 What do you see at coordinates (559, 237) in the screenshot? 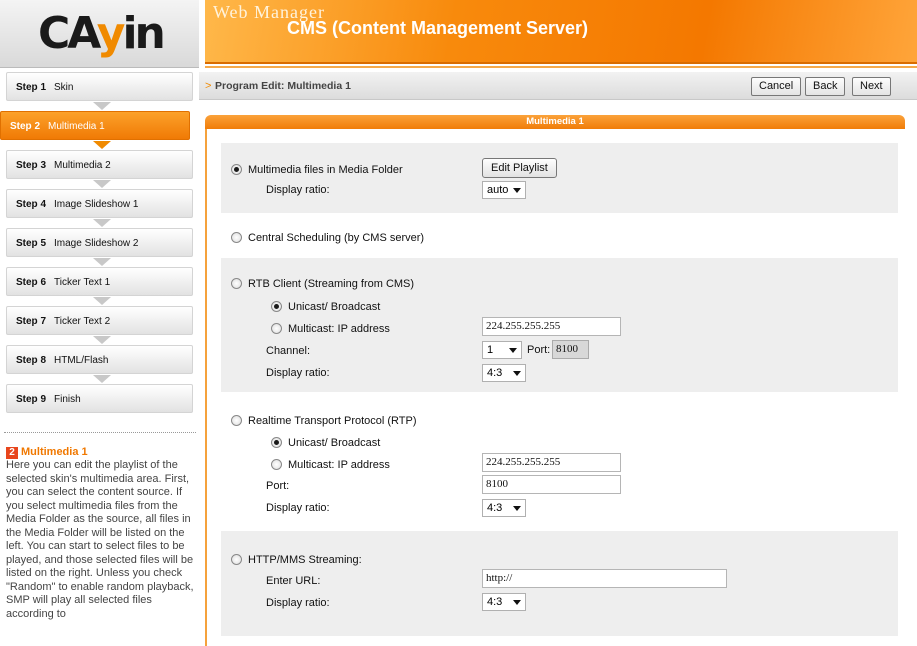
I see `central-scheduling-section: Central Scheduling (by CMS server)` at bounding box center [559, 237].